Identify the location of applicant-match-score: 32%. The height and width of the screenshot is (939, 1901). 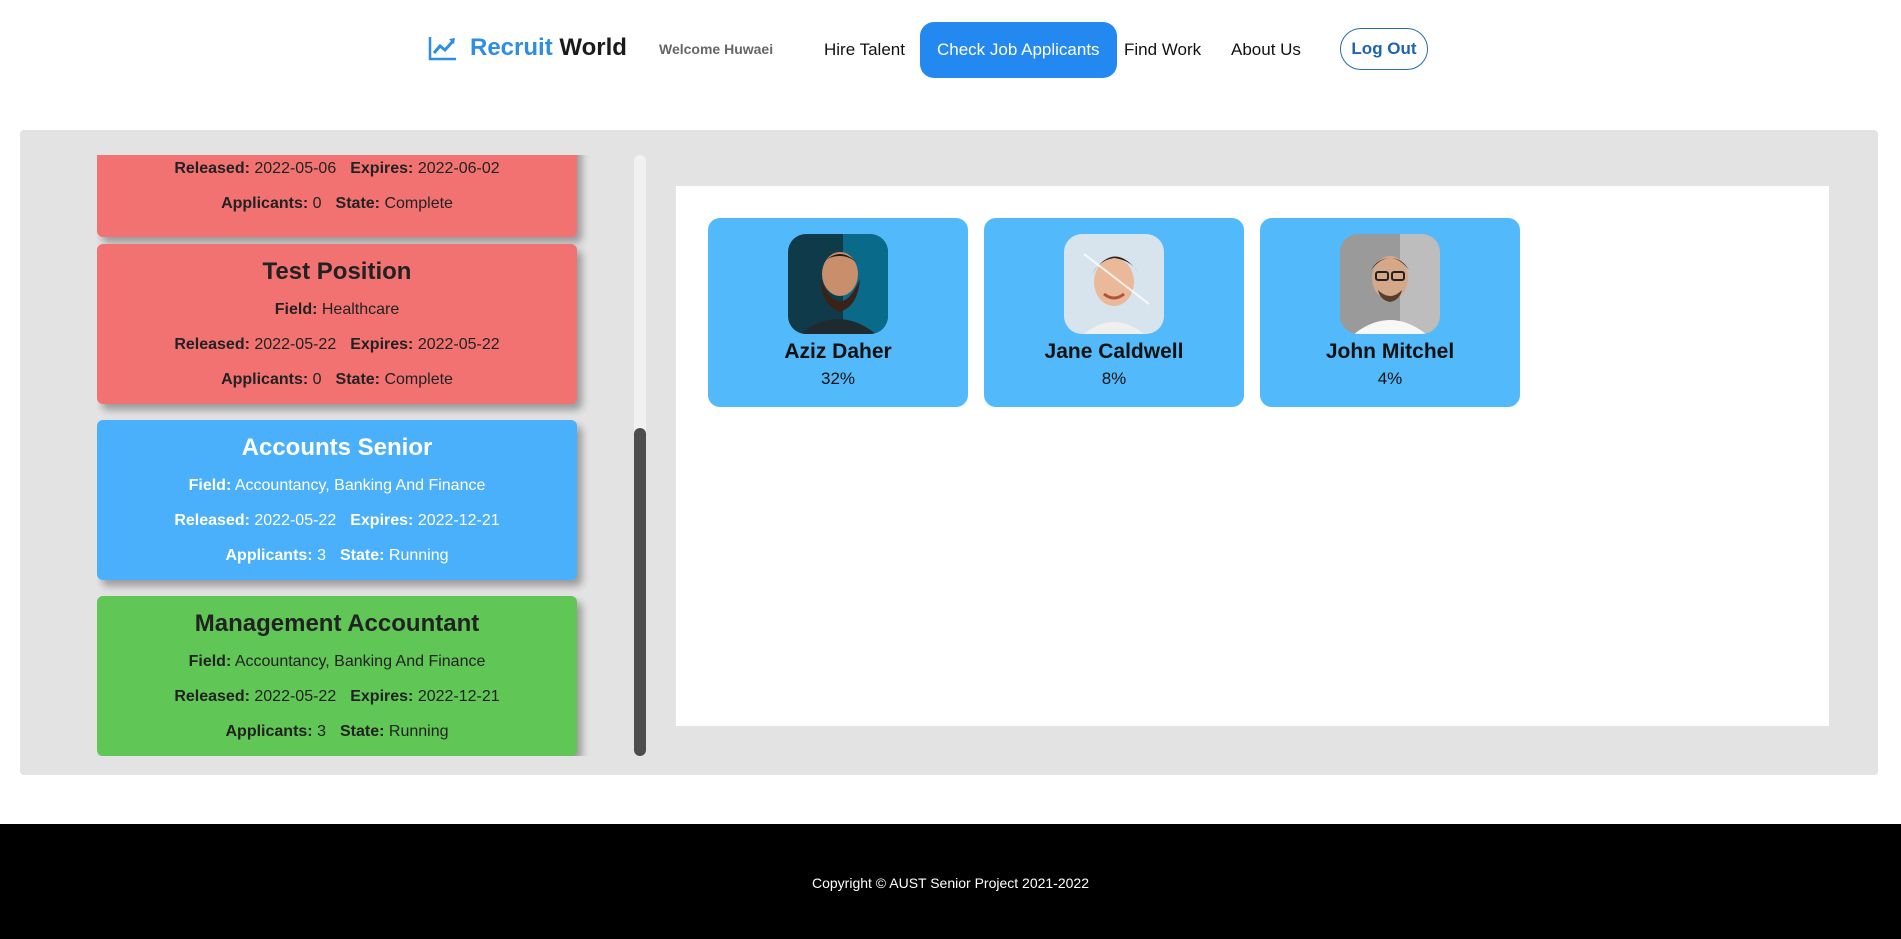
(838, 378).